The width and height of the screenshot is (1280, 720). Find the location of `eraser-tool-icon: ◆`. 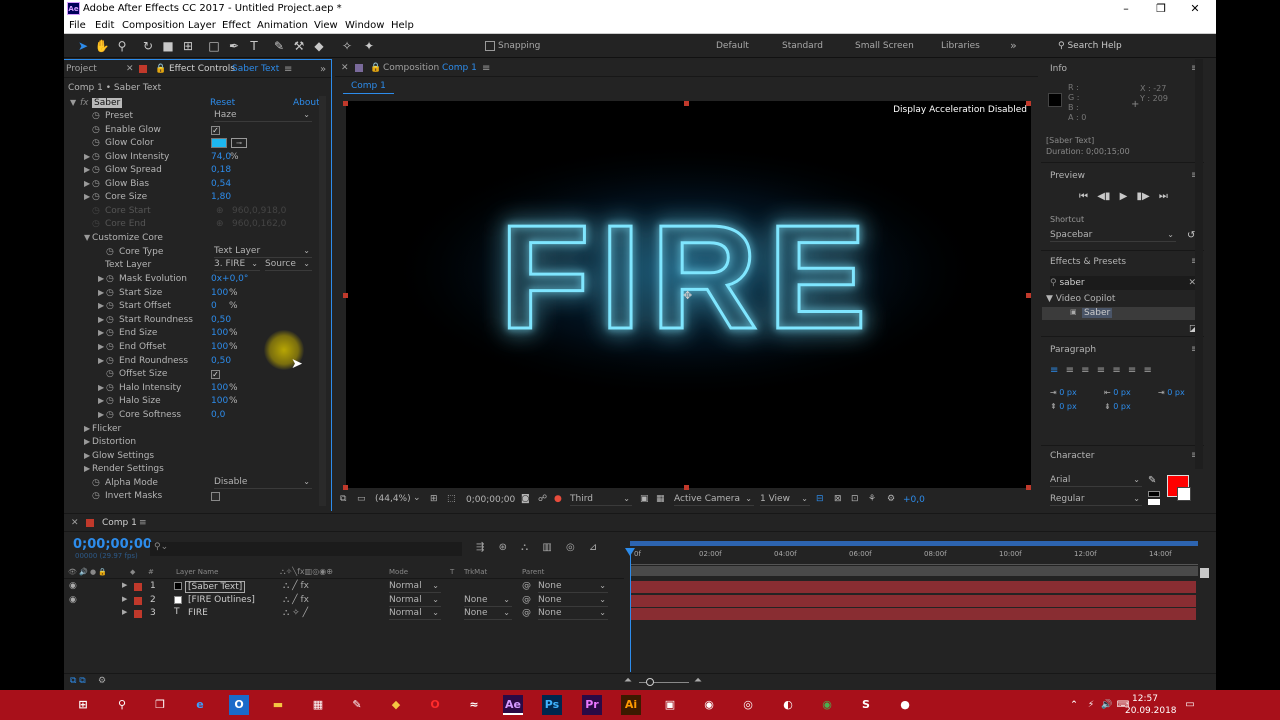

eraser-tool-icon: ◆ is located at coordinates (319, 46).